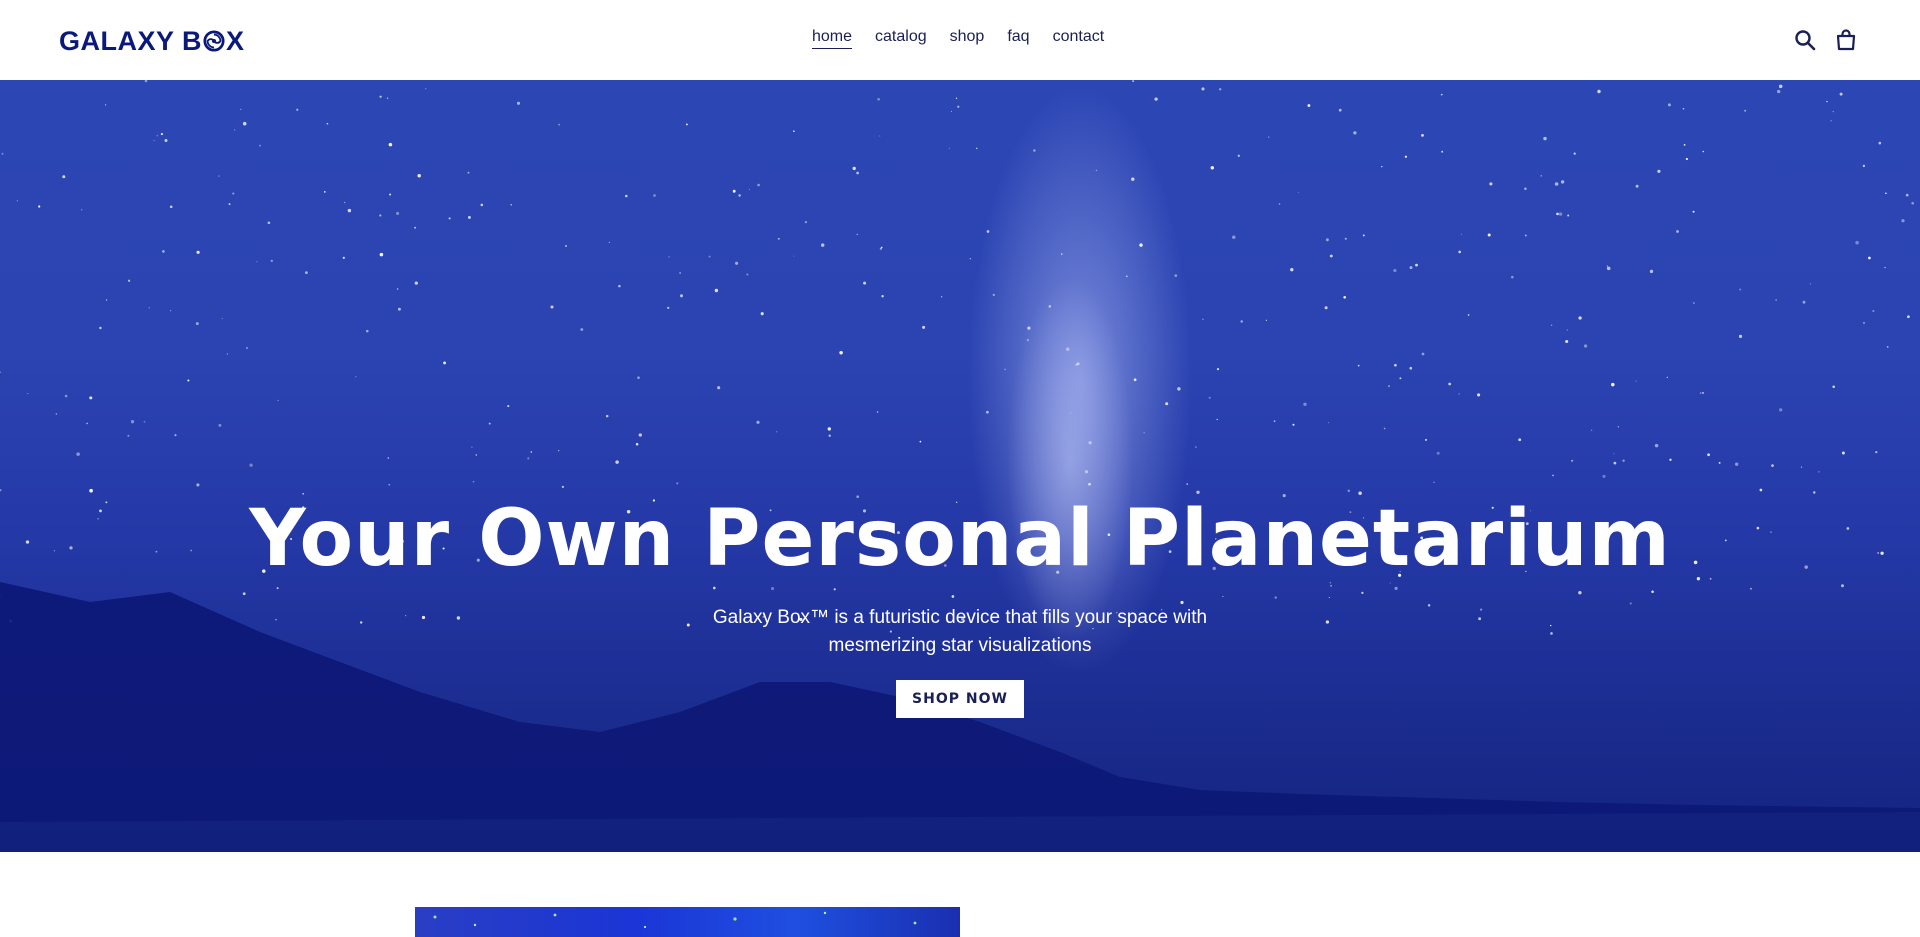  What do you see at coordinates (960, 539) in the screenshot?
I see `hero-title: Your Own Personal Planetarium` at bounding box center [960, 539].